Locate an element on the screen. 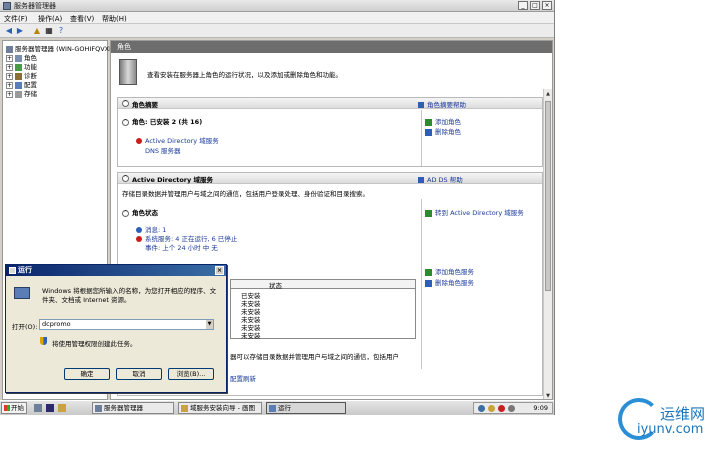  role-services-table: 状态 已安装 未安装 未安装 未安装 未安装 未安装 is located at coordinates (323, 309).